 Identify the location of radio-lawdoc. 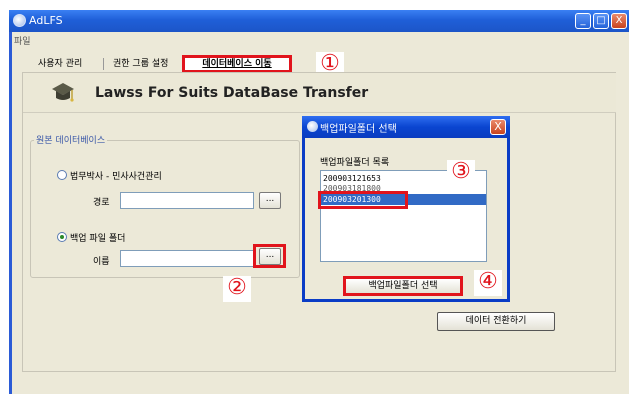
(62, 175).